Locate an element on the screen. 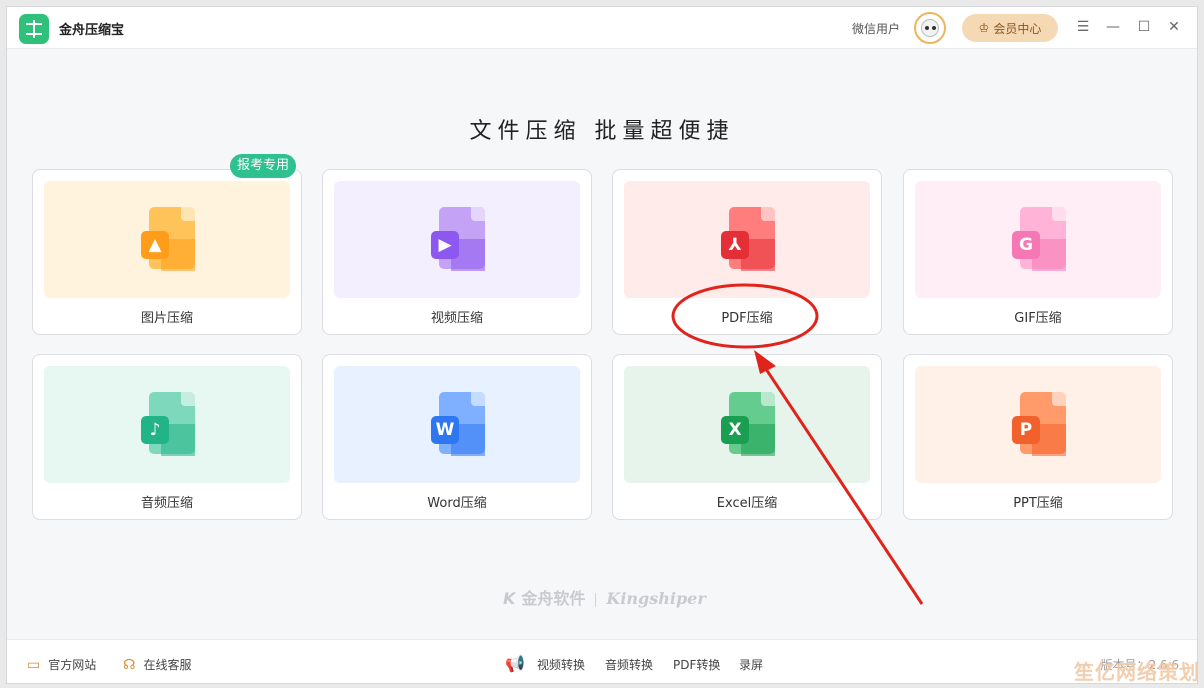 The width and height of the screenshot is (1204, 688). file-type-badge: X is located at coordinates (735, 430).